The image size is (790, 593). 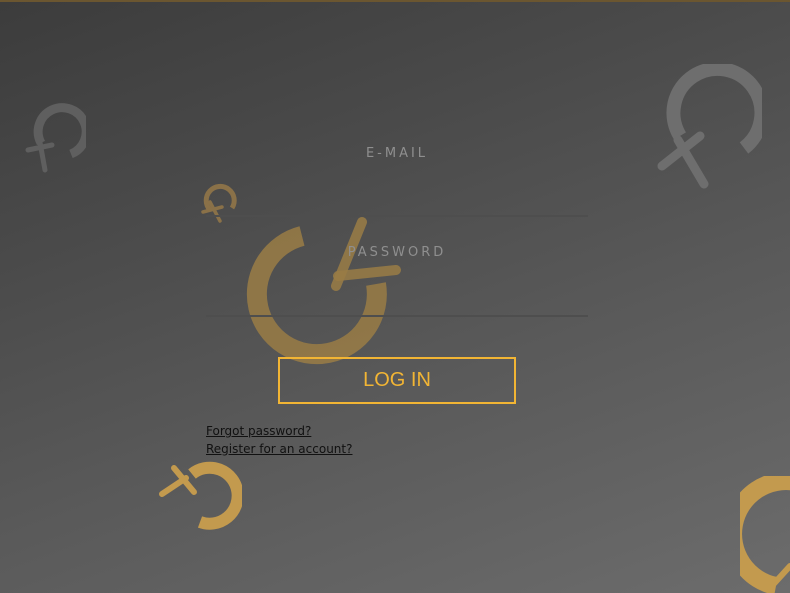 What do you see at coordinates (397, 252) in the screenshot?
I see `password-label: PASSWORD` at bounding box center [397, 252].